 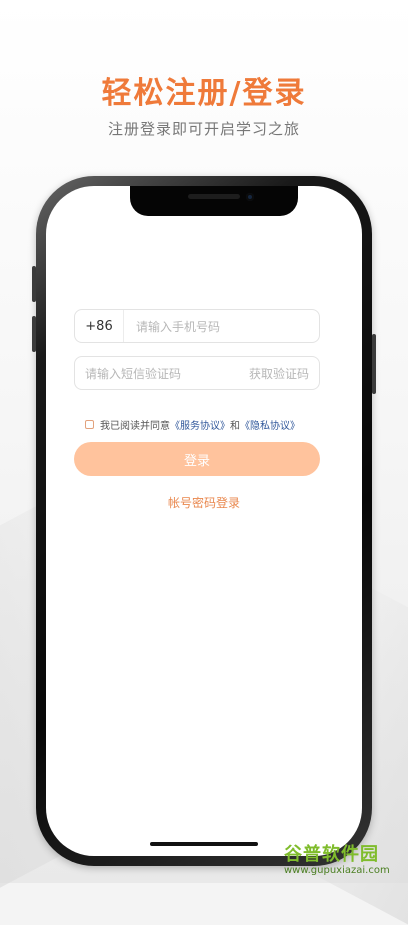 I want to click on watermark-logo: 谷普软件园 www.gupuxiazai.com, so click(x=344, y=862).